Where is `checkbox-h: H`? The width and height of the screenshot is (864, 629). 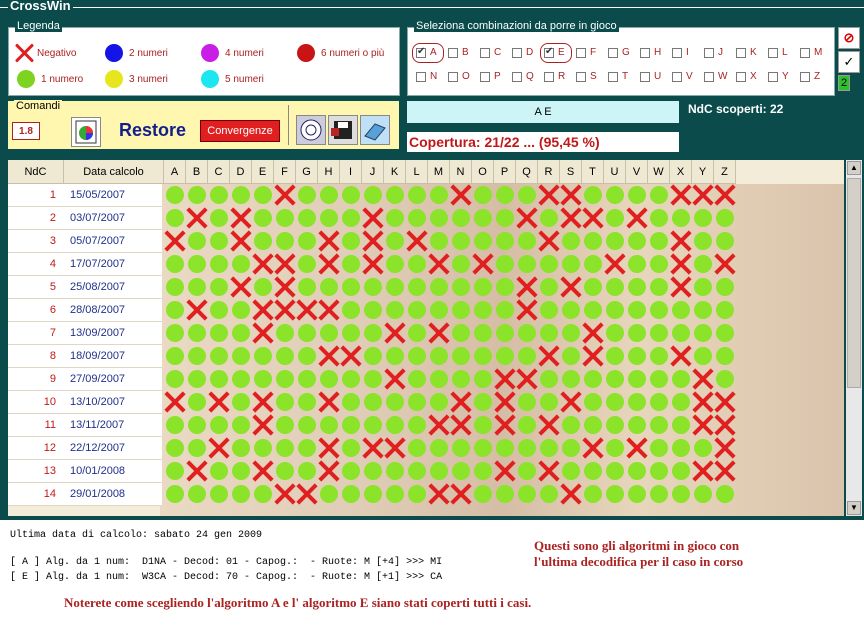
checkbox-h: H is located at coordinates (650, 52).